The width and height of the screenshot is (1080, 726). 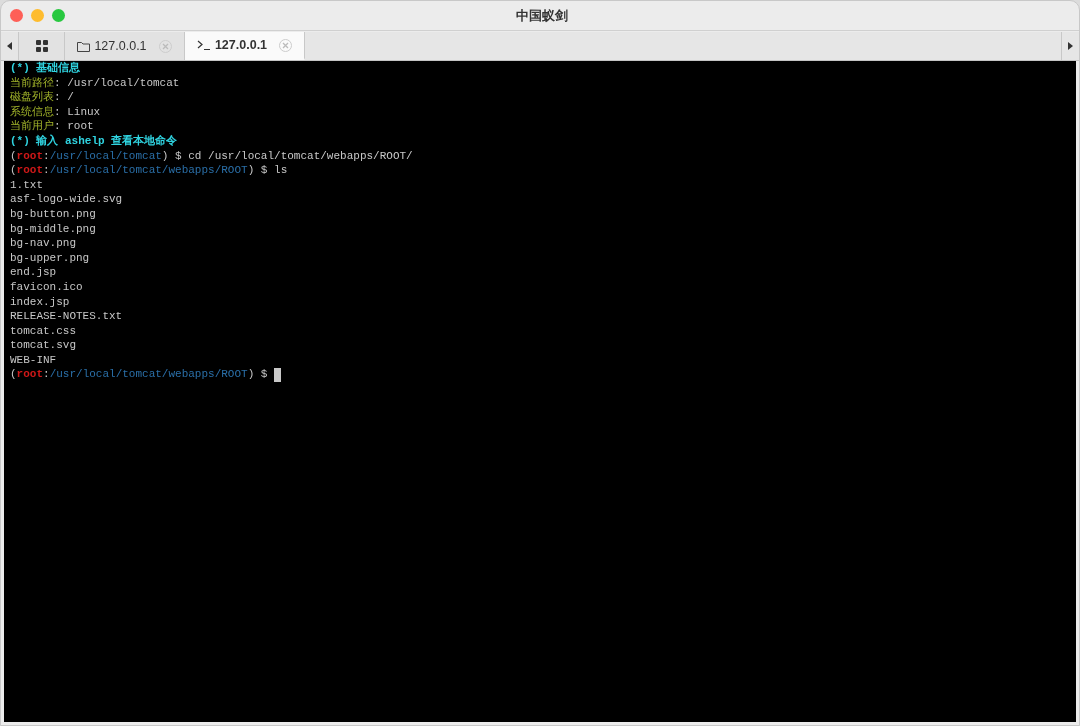 I want to click on terminal-line: bg-button.png, so click(x=53, y=214).